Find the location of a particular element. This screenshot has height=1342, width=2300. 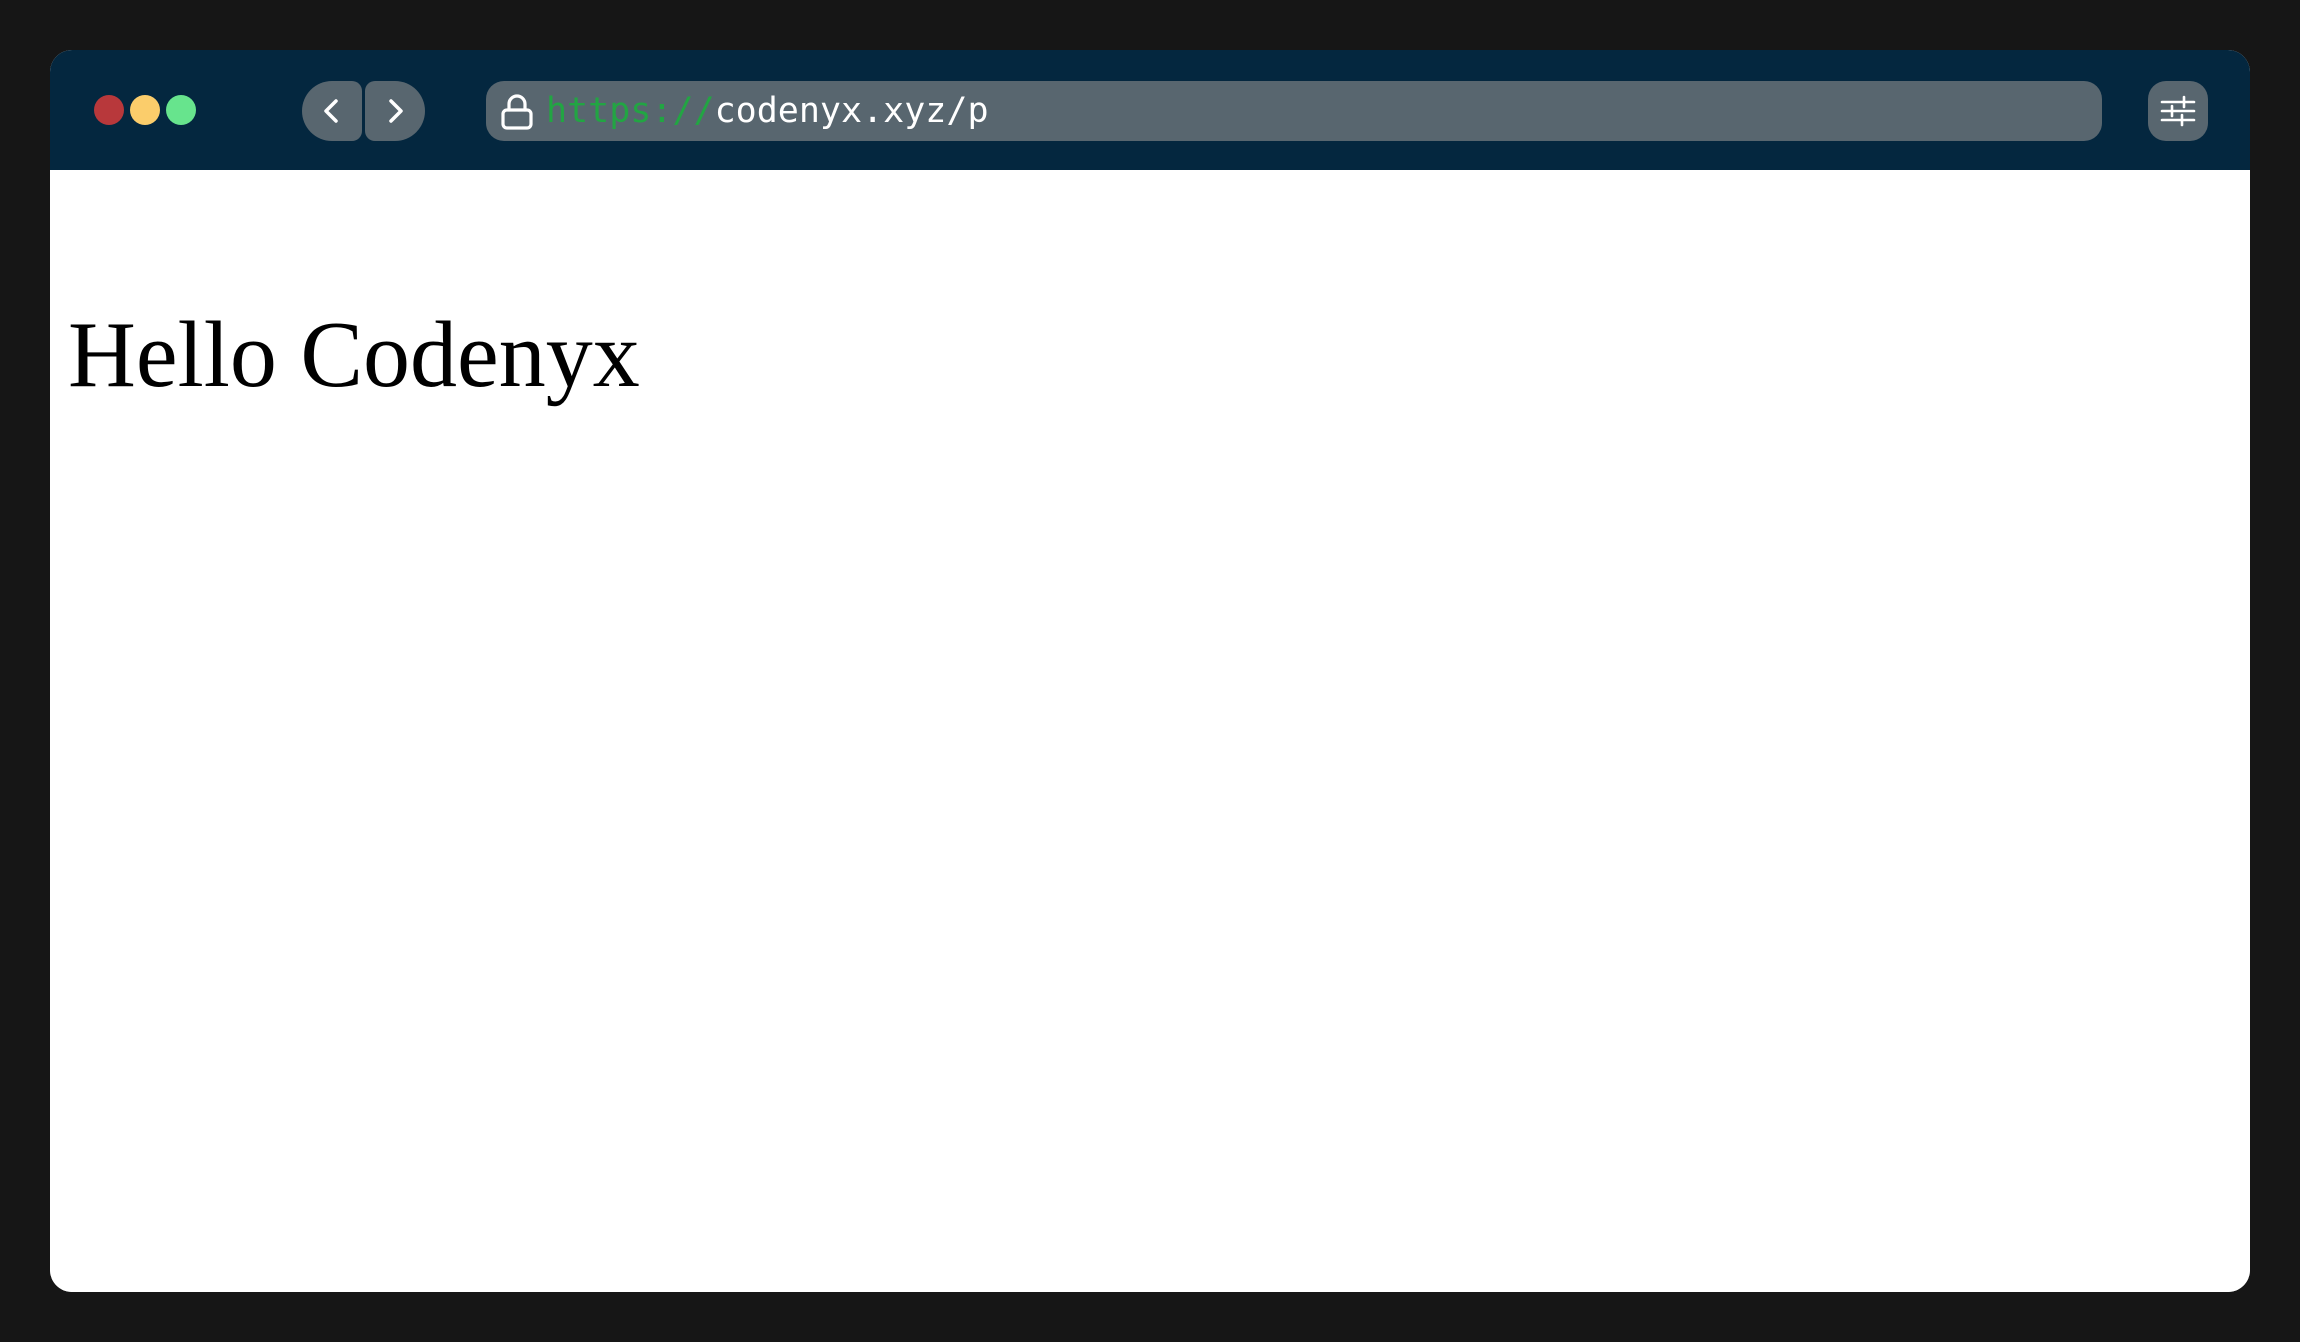

page-heading: Hello Codenyx is located at coordinates (354, 355).